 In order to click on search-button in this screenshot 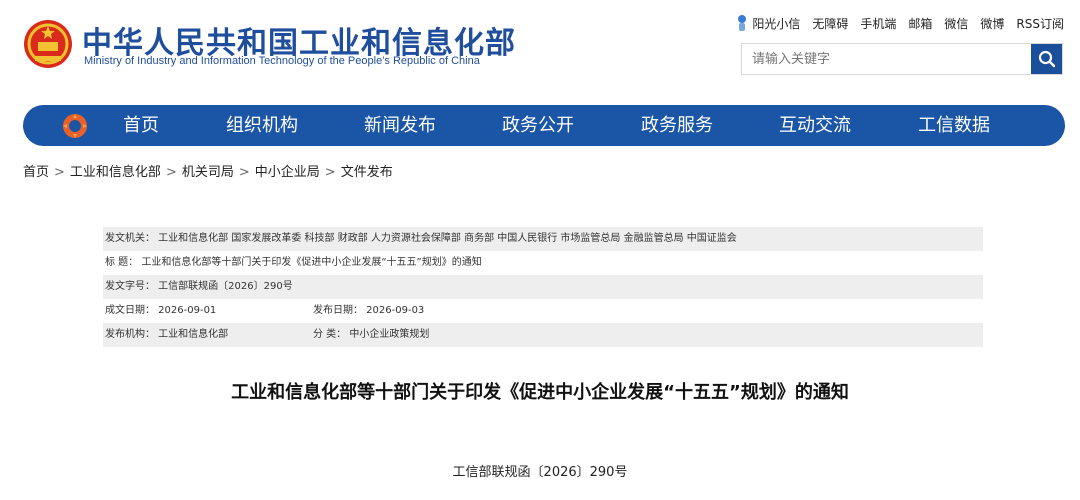, I will do `click(1046, 59)`.